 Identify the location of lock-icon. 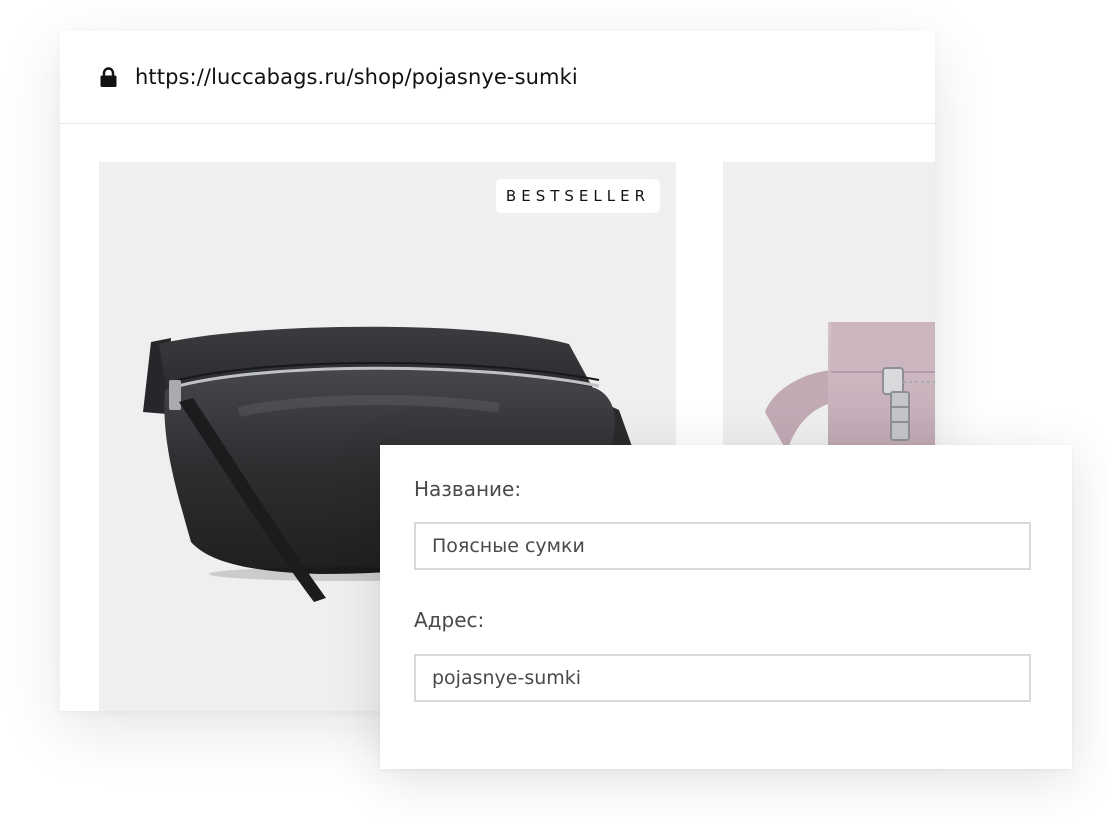
(108, 77).